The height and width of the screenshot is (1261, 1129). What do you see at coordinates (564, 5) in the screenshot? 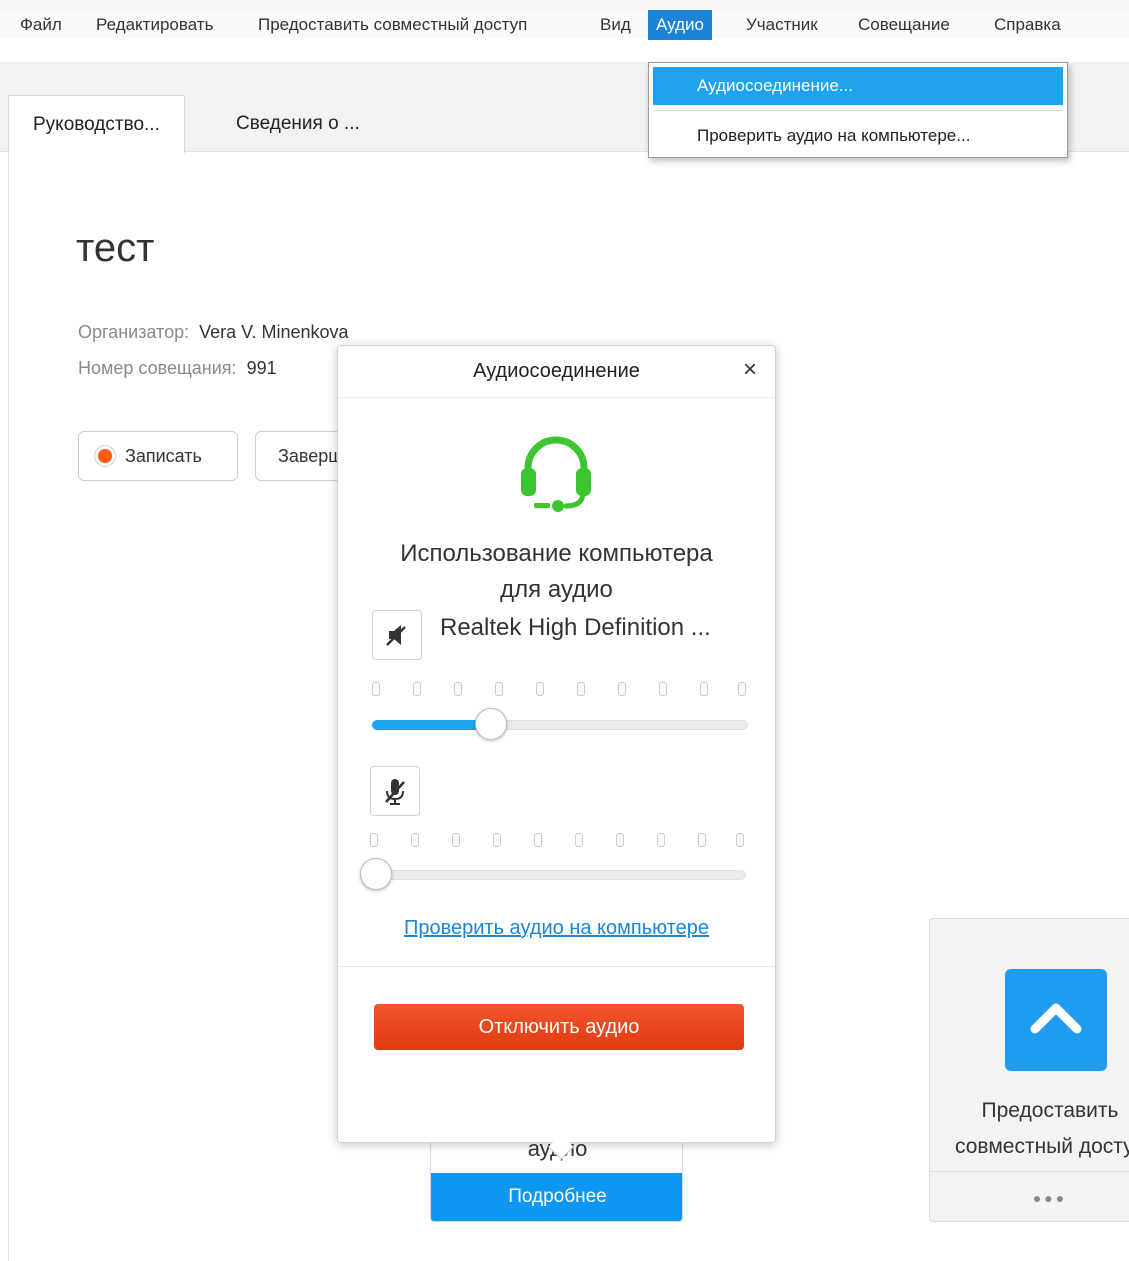
I see `window-top-strip` at bounding box center [564, 5].